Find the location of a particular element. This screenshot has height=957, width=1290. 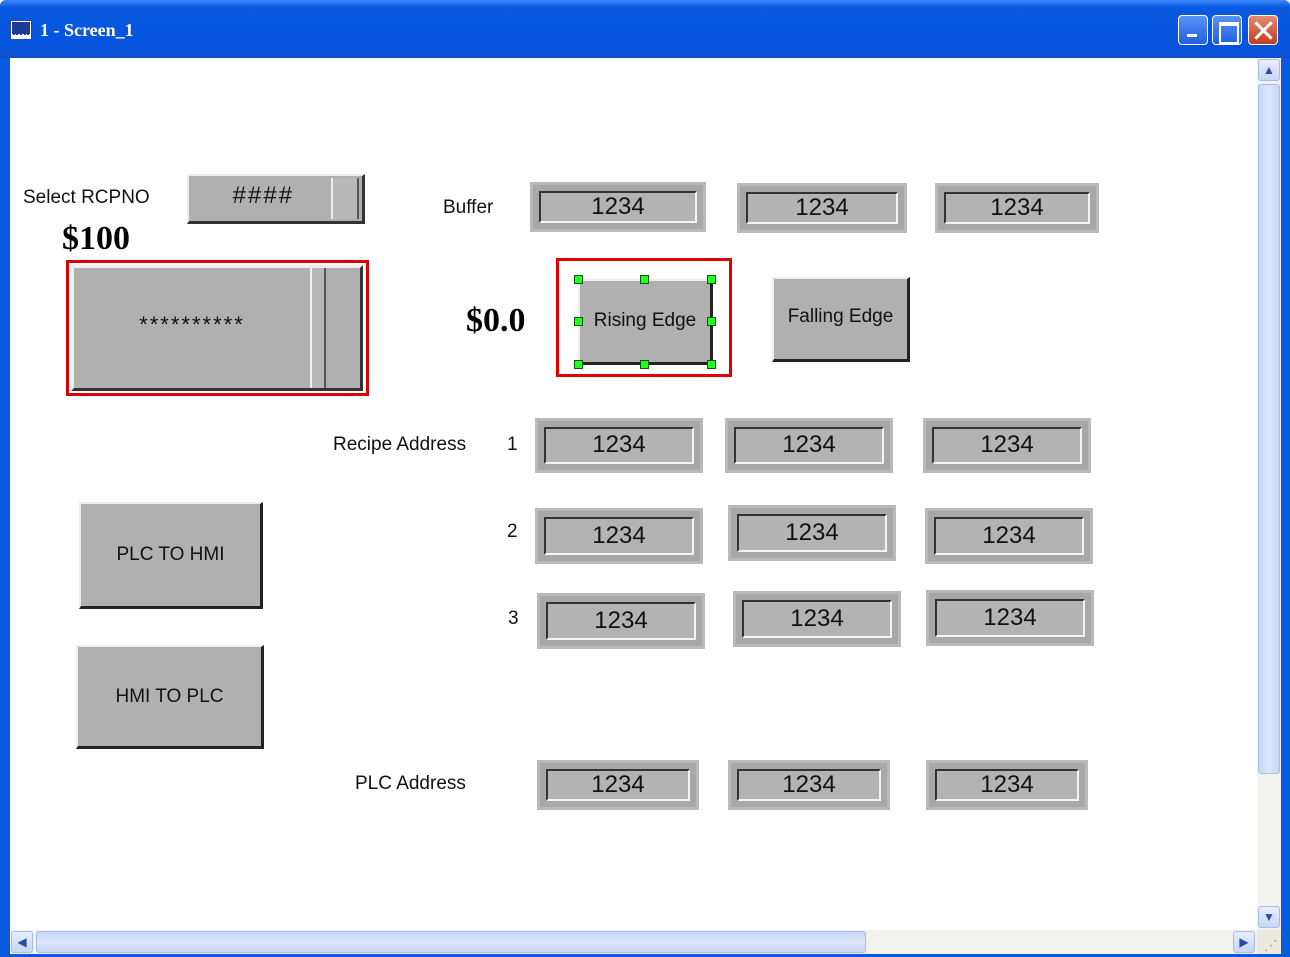

scroll-up-icon: ▲ is located at coordinates (1269, 70).